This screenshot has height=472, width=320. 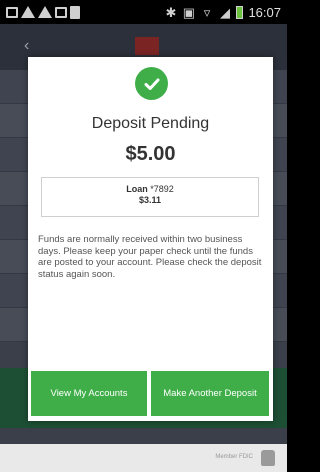 What do you see at coordinates (150, 123) in the screenshot?
I see `dialog-title: Deposit Pending` at bounding box center [150, 123].